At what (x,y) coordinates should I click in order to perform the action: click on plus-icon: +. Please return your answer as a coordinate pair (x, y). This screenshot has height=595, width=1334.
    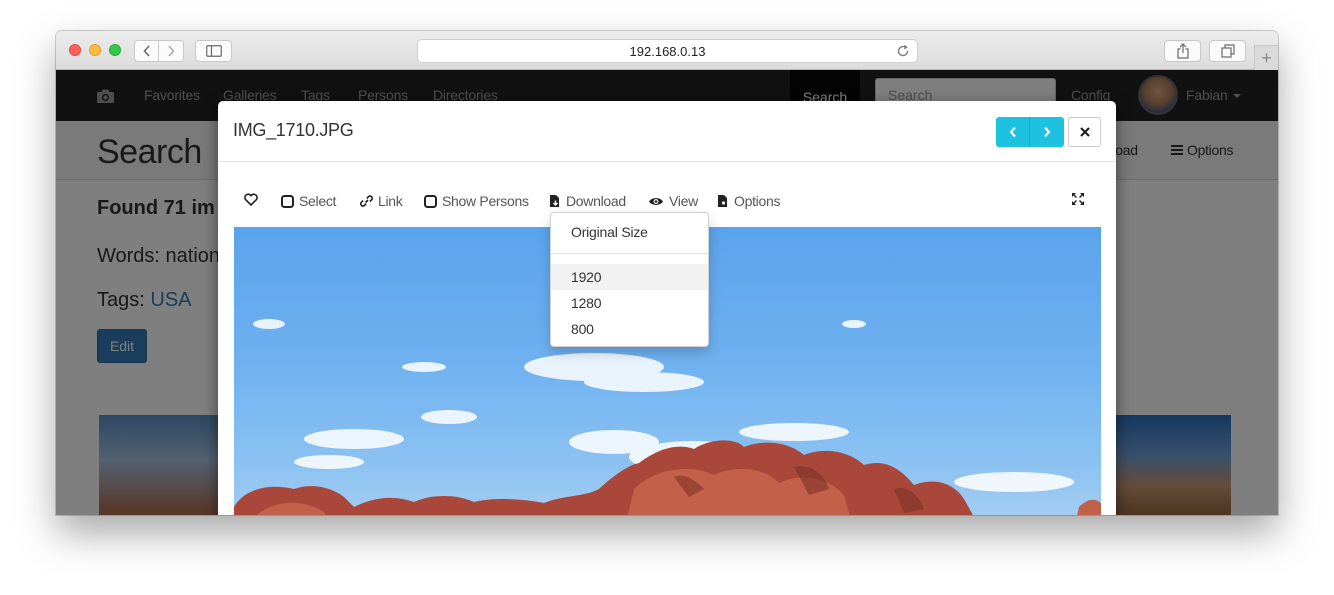
    Looking at the image, I should click on (1266, 57).